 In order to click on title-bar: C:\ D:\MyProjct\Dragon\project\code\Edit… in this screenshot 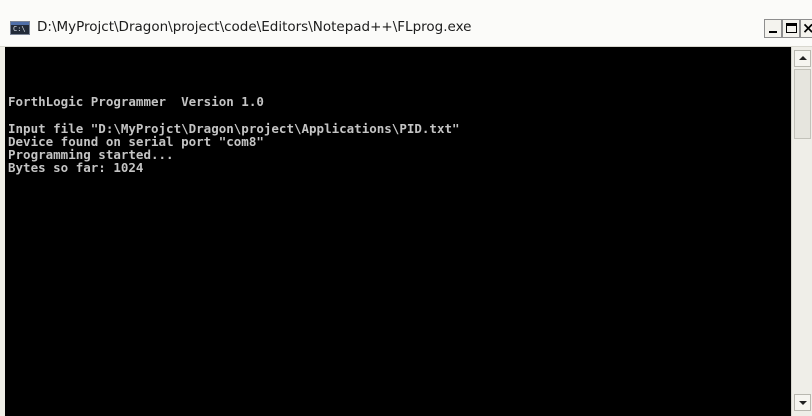, I will do `click(406, 23)`.